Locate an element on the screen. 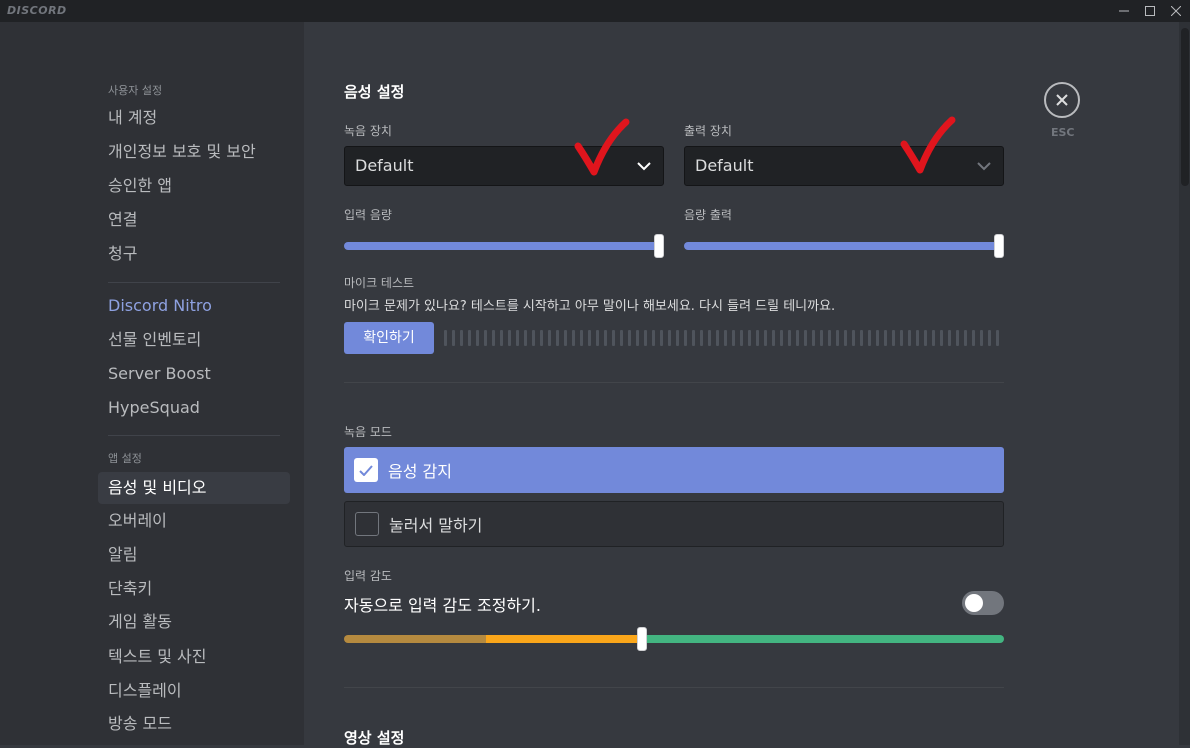 The height and width of the screenshot is (748, 1190). mic-test-meter is located at coordinates (724, 338).